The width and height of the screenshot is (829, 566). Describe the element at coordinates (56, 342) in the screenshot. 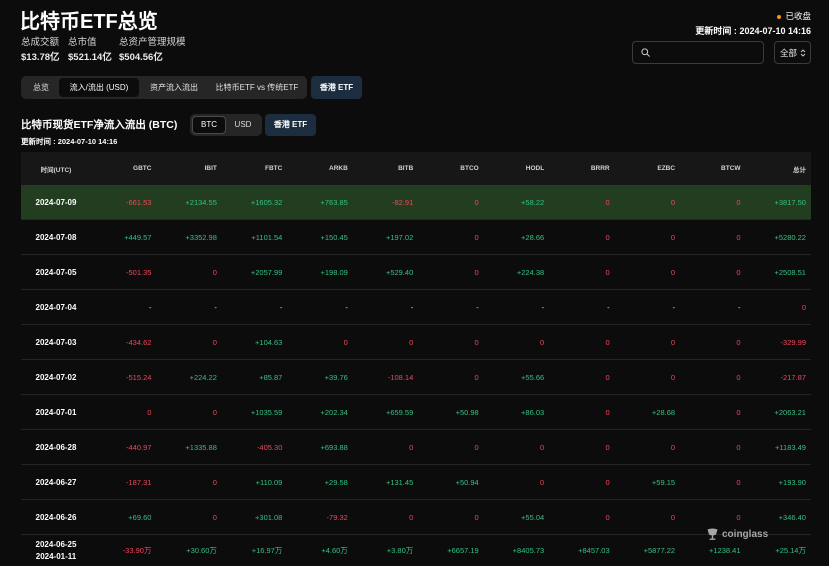

I see `row-date: 2024-07-03` at that location.